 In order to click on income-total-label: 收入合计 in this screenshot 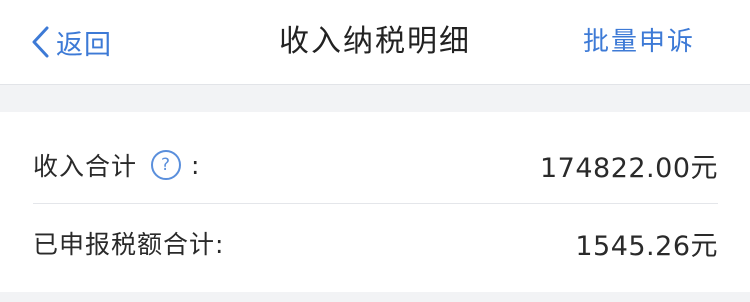, I will do `click(85, 166)`.